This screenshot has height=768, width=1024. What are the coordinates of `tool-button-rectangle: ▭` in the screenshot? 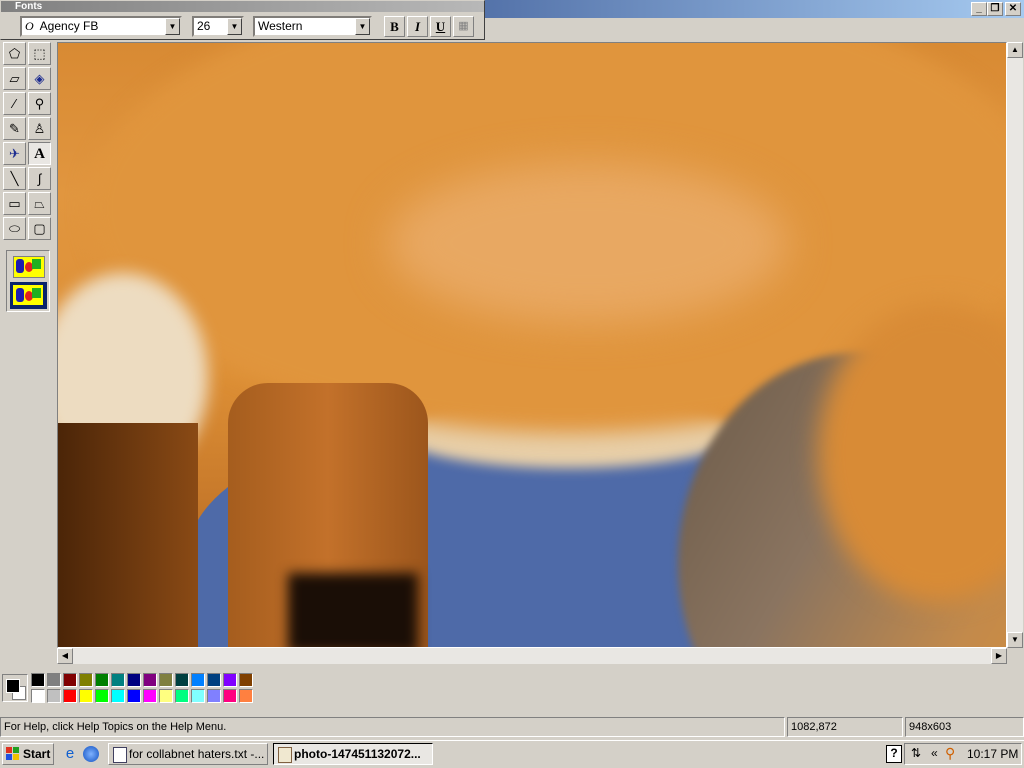 It's located at (14, 203).